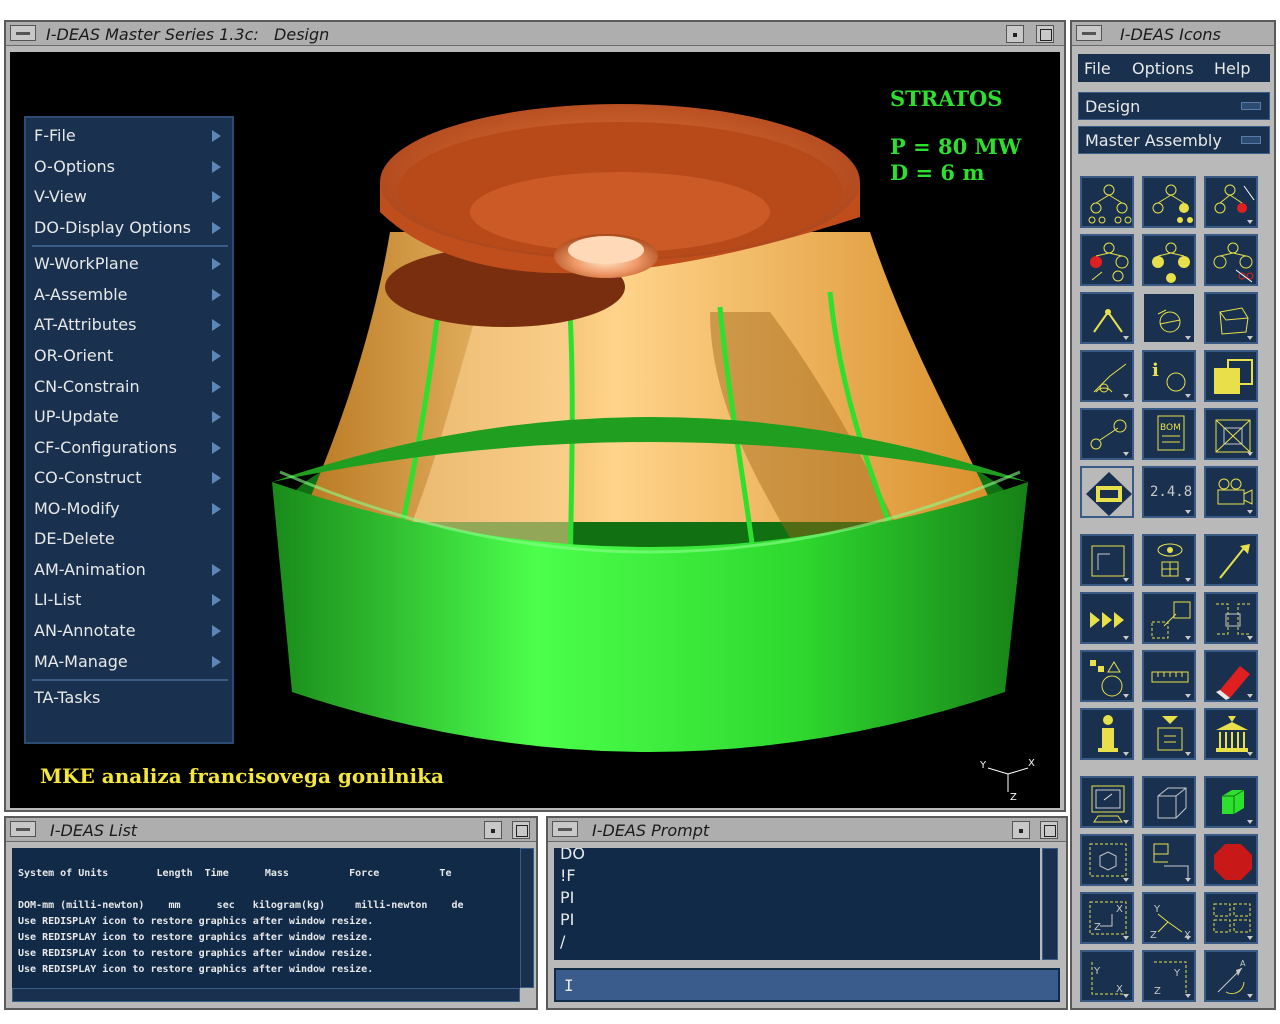 This screenshot has height=1024, width=1280. What do you see at coordinates (1169, 676) in the screenshot?
I see `ruler-icon` at bounding box center [1169, 676].